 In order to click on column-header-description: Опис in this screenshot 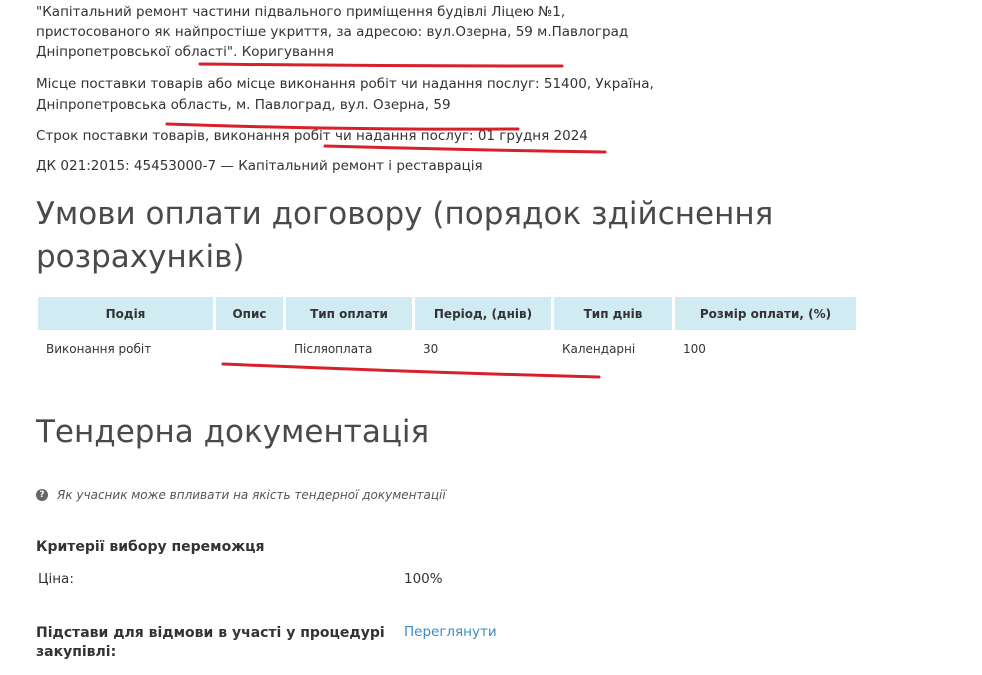, I will do `click(251, 313)`.